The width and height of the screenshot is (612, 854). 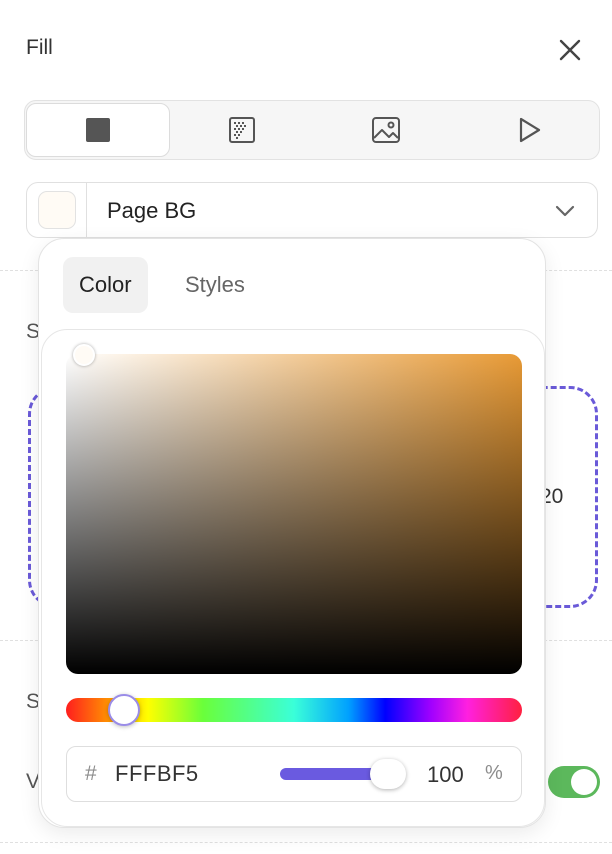 What do you see at coordinates (152, 210) in the screenshot?
I see `color-style-name: Page BG` at bounding box center [152, 210].